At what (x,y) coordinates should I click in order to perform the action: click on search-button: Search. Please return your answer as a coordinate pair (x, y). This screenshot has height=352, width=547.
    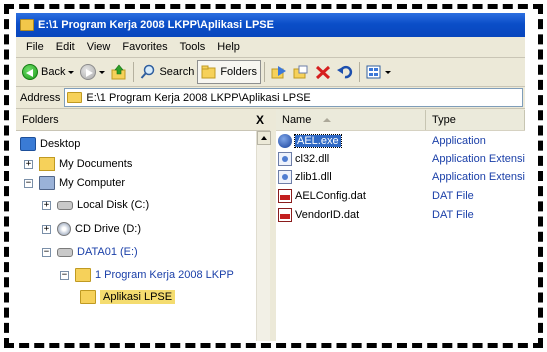
    Looking at the image, I should click on (167, 72).